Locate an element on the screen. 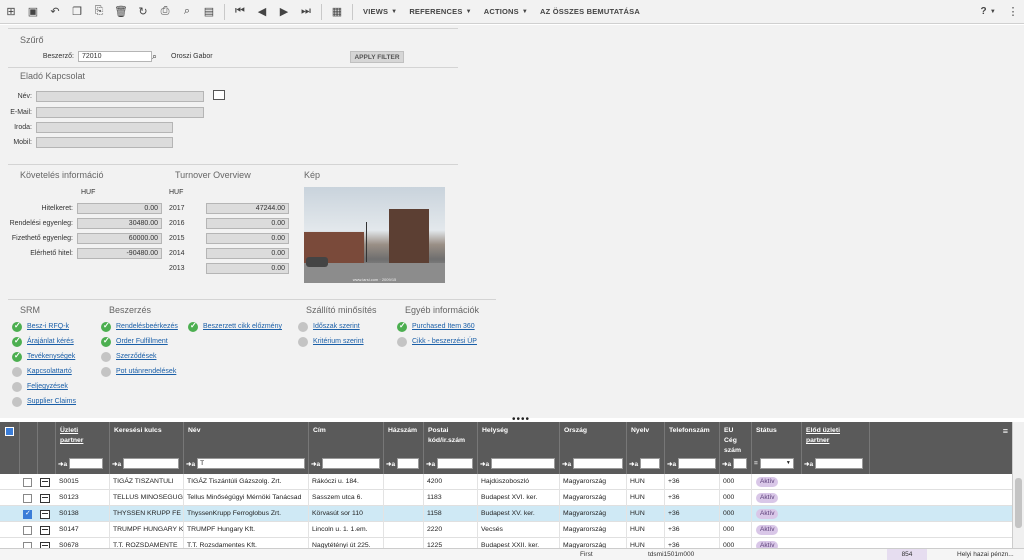 Image resolution: width=1024 pixels, height=560 pixels. filter-status-select: ▼ is located at coordinates (776, 463).